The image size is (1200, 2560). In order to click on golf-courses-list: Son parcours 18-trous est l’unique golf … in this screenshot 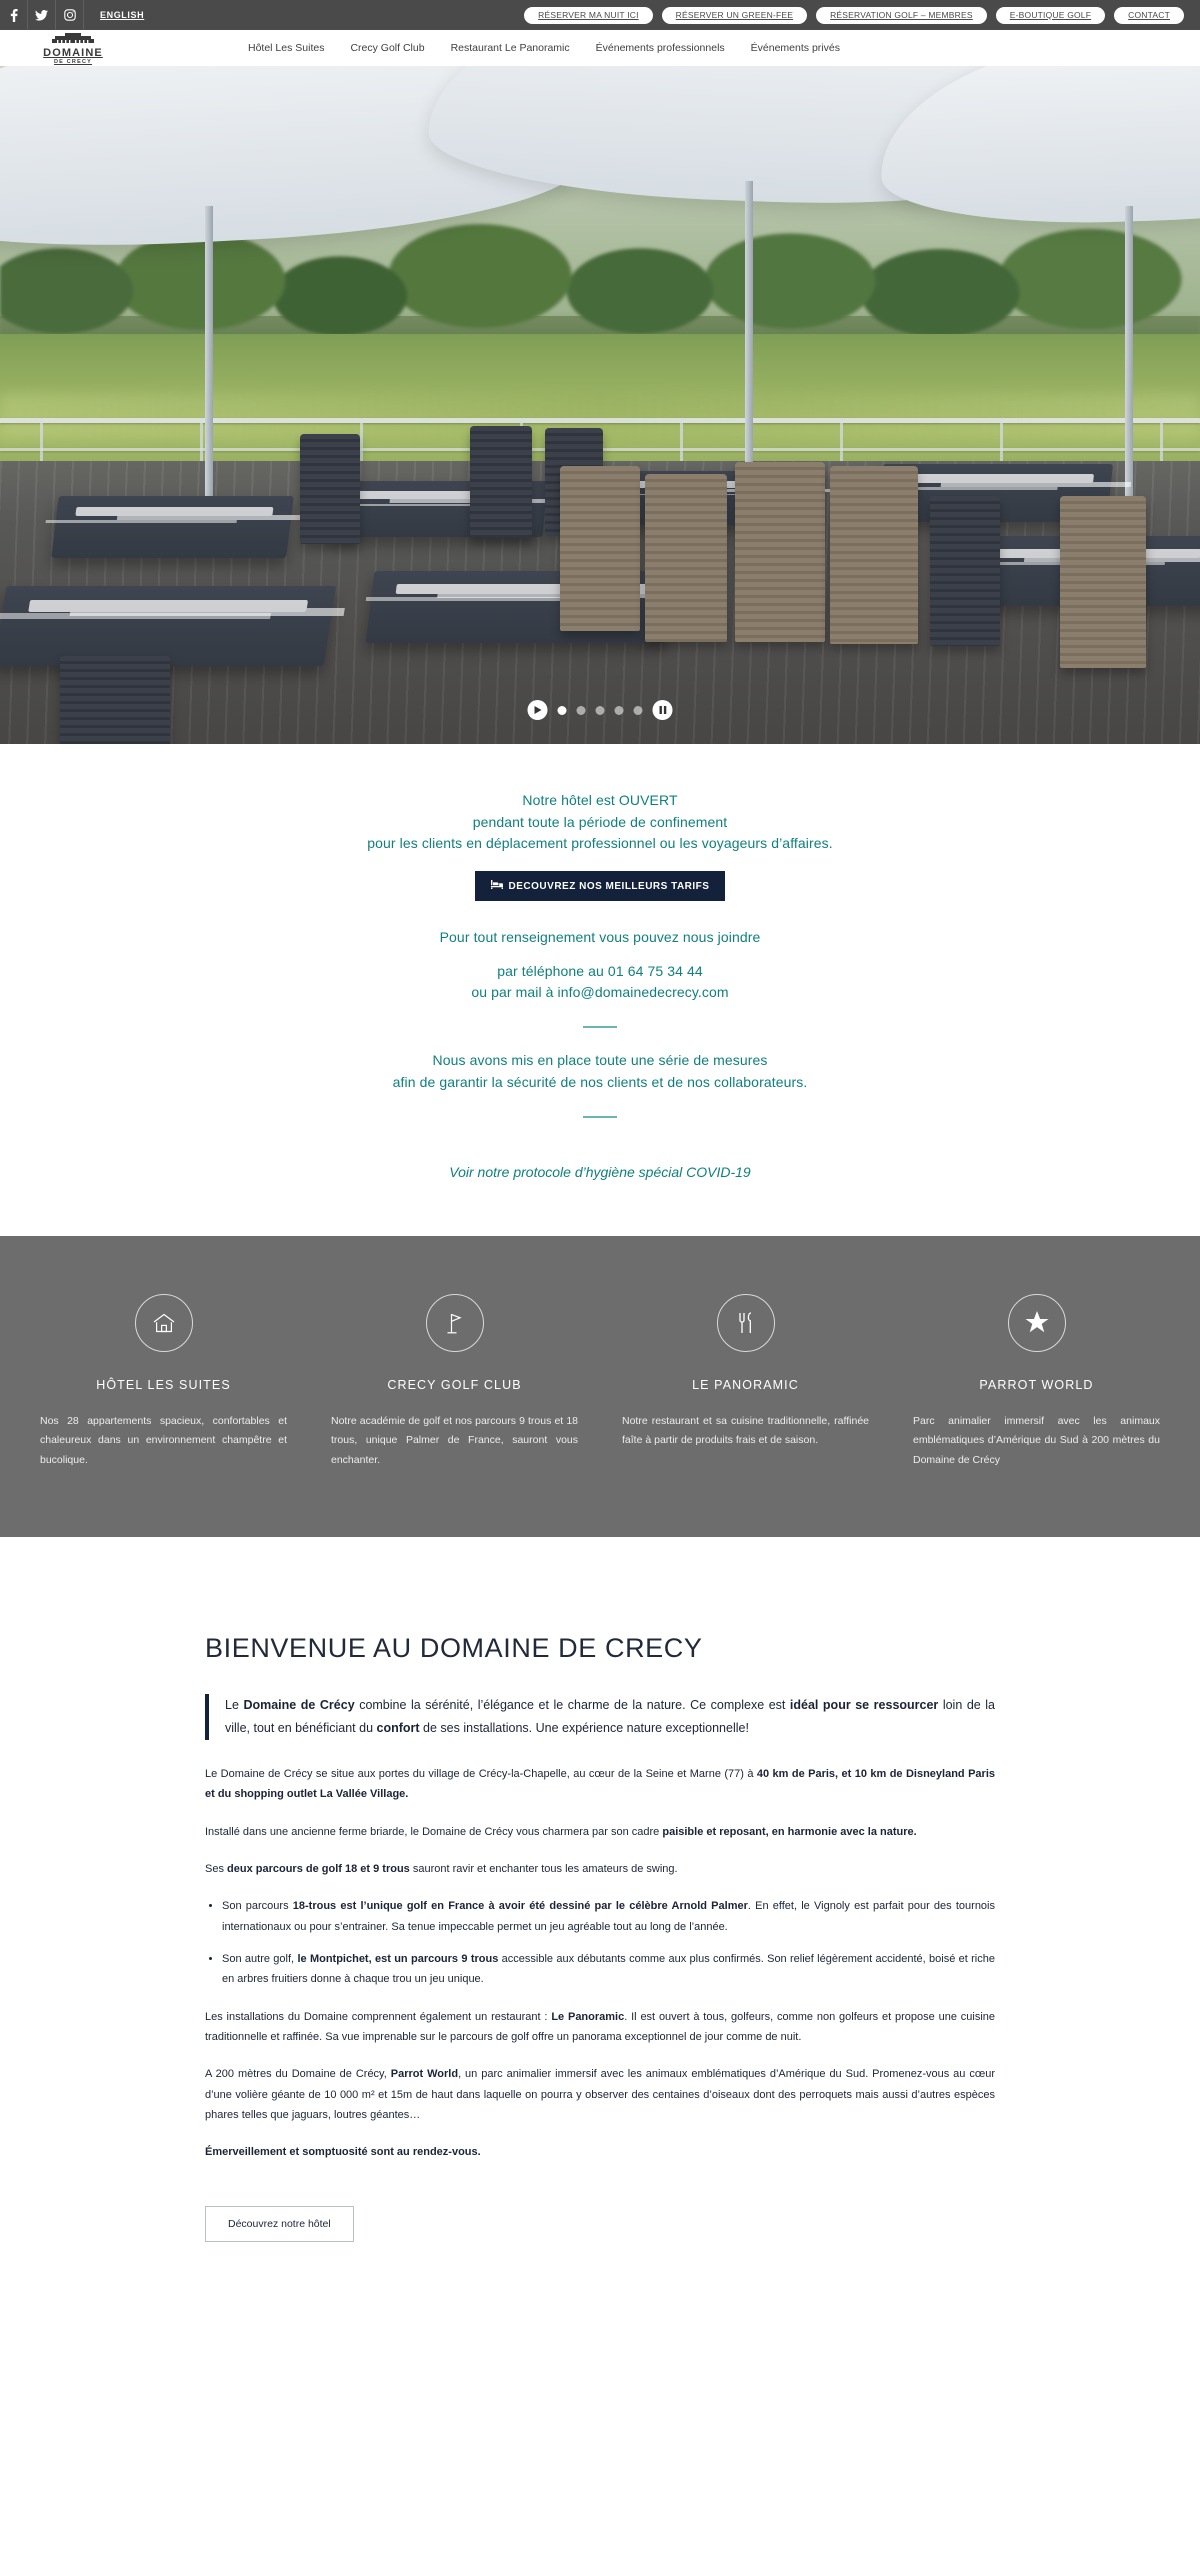, I will do `click(608, 1942)`.